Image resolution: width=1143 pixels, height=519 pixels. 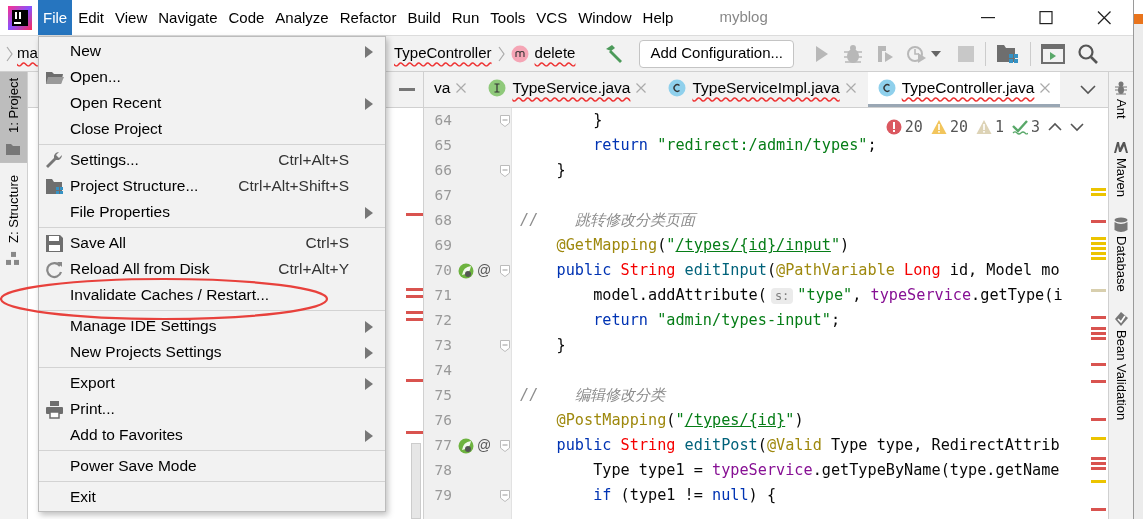 I want to click on code-line: Type type1 = typeService.getTypeByName(type.getName, so click(x=826, y=471).